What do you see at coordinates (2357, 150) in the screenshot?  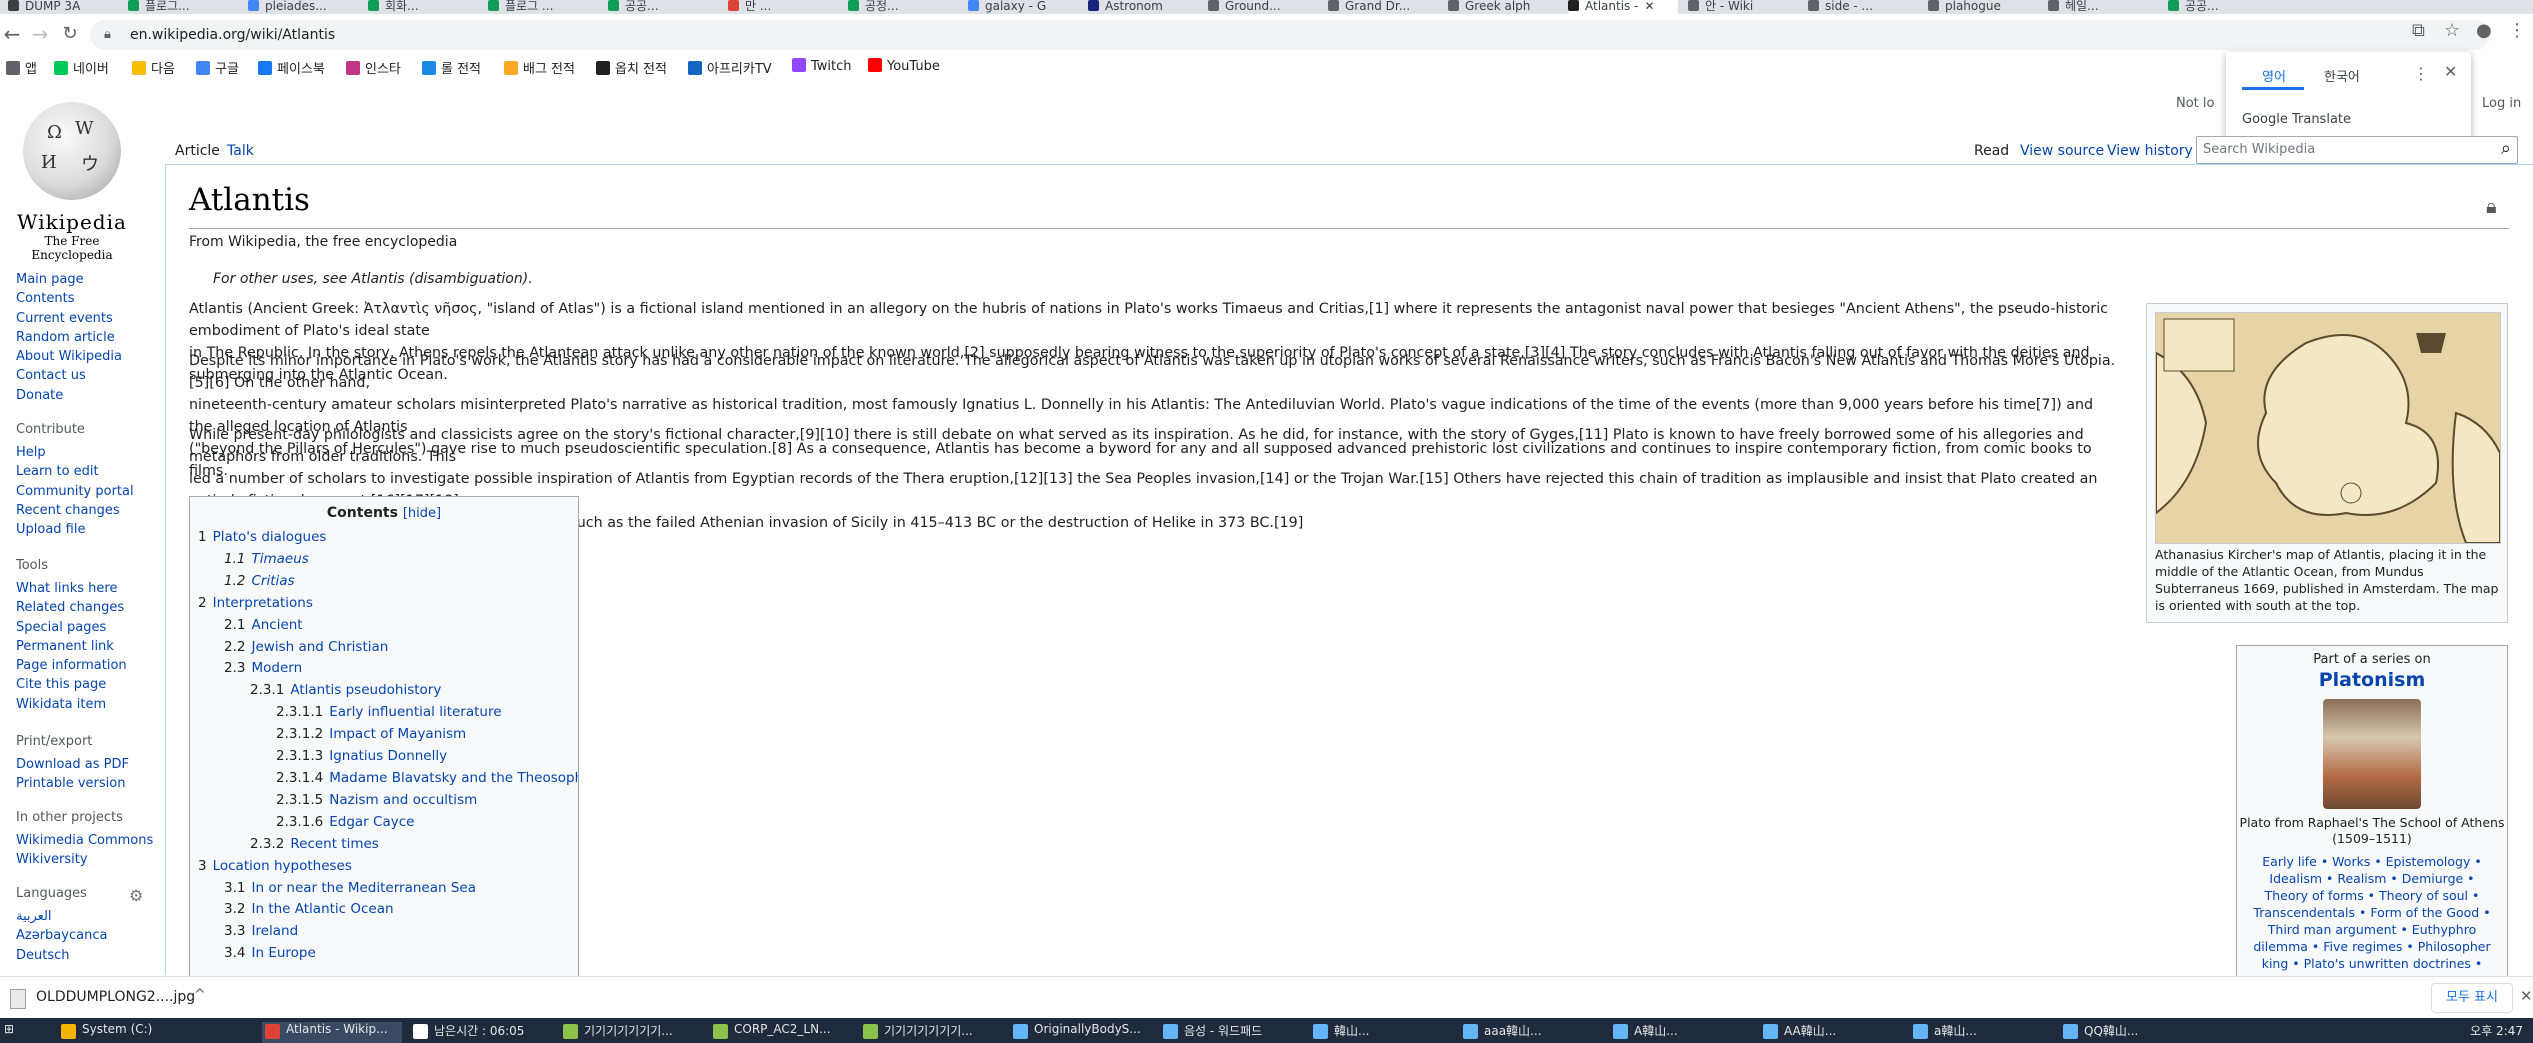 I see `search-input: Search Wikipedia ⌕` at bounding box center [2357, 150].